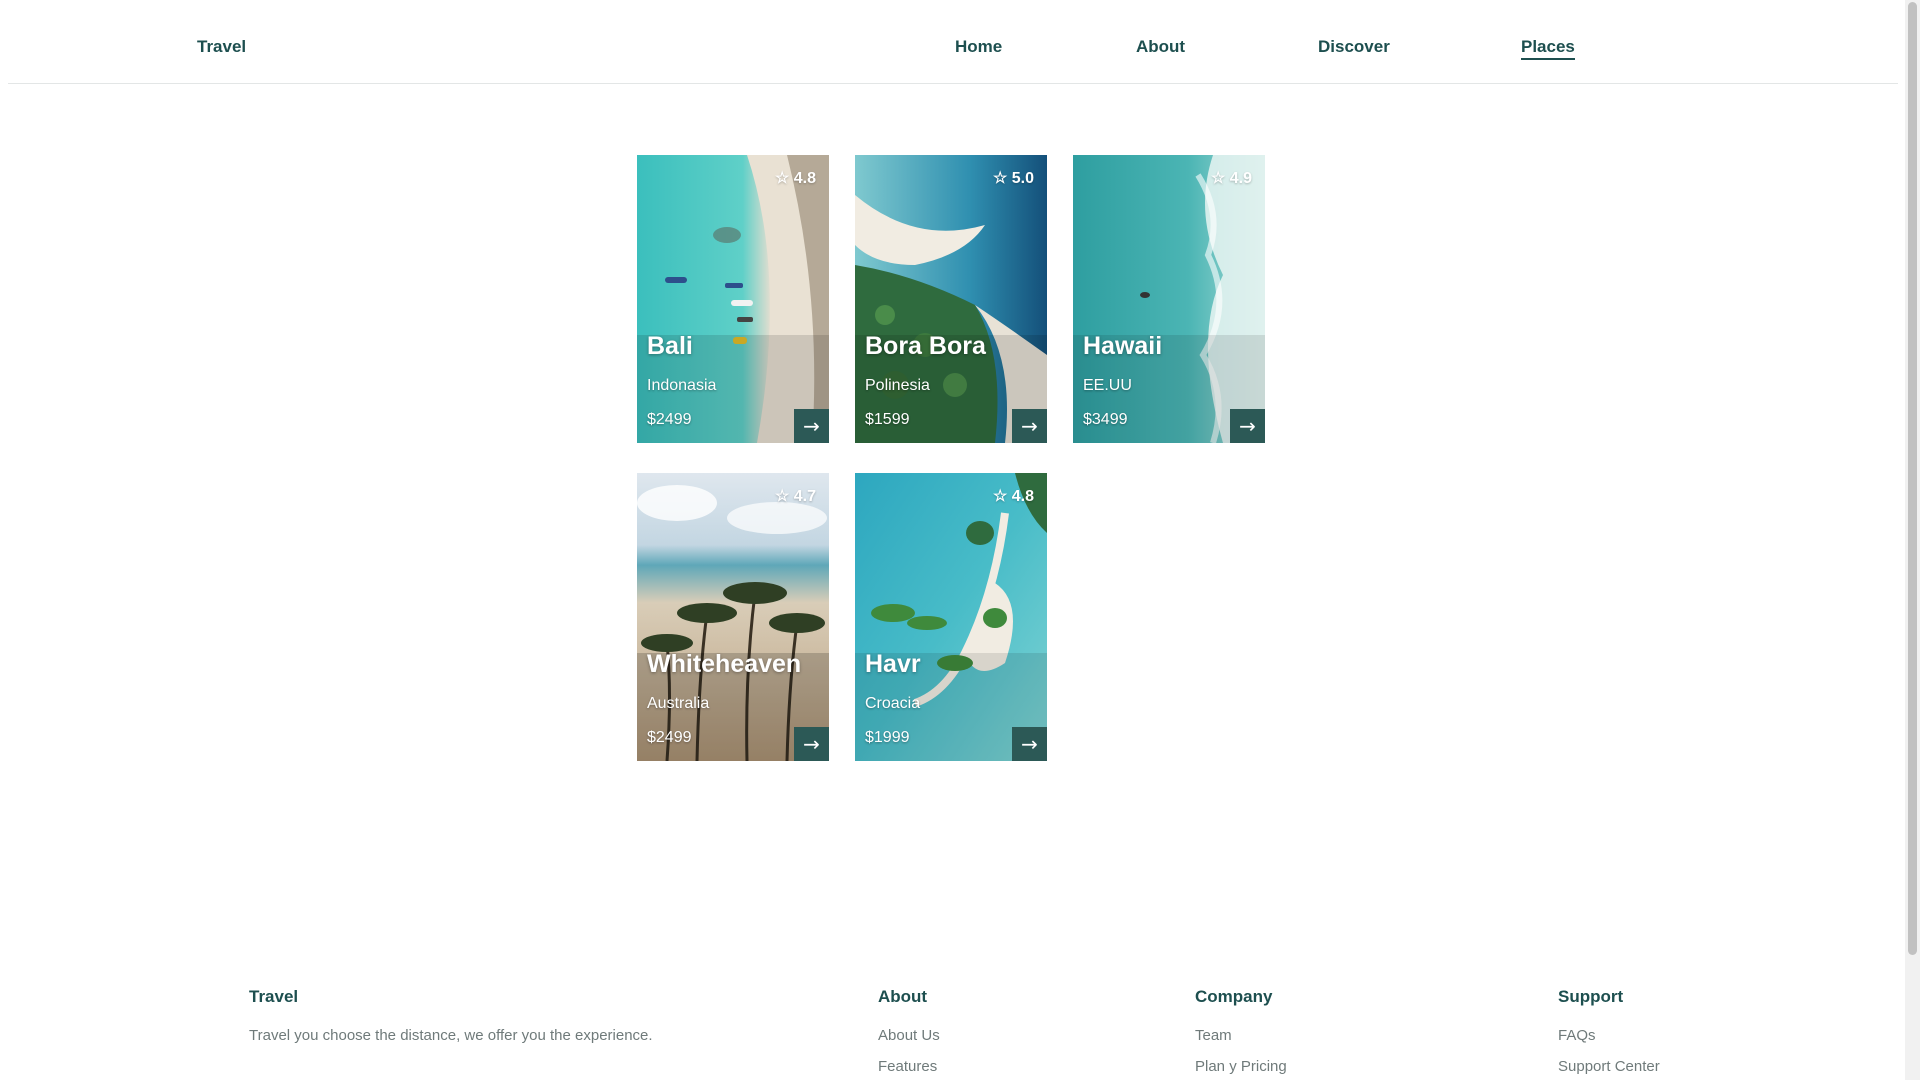 The image size is (1920, 1080). I want to click on place-title: Bali, so click(670, 346).